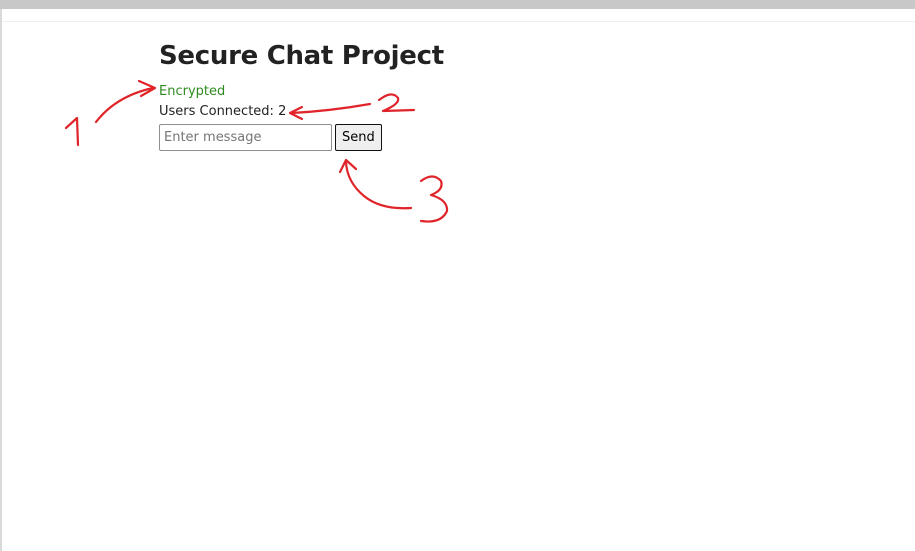 The image size is (915, 551). Describe the element at coordinates (358, 137) in the screenshot. I see `send-button: Send` at that location.